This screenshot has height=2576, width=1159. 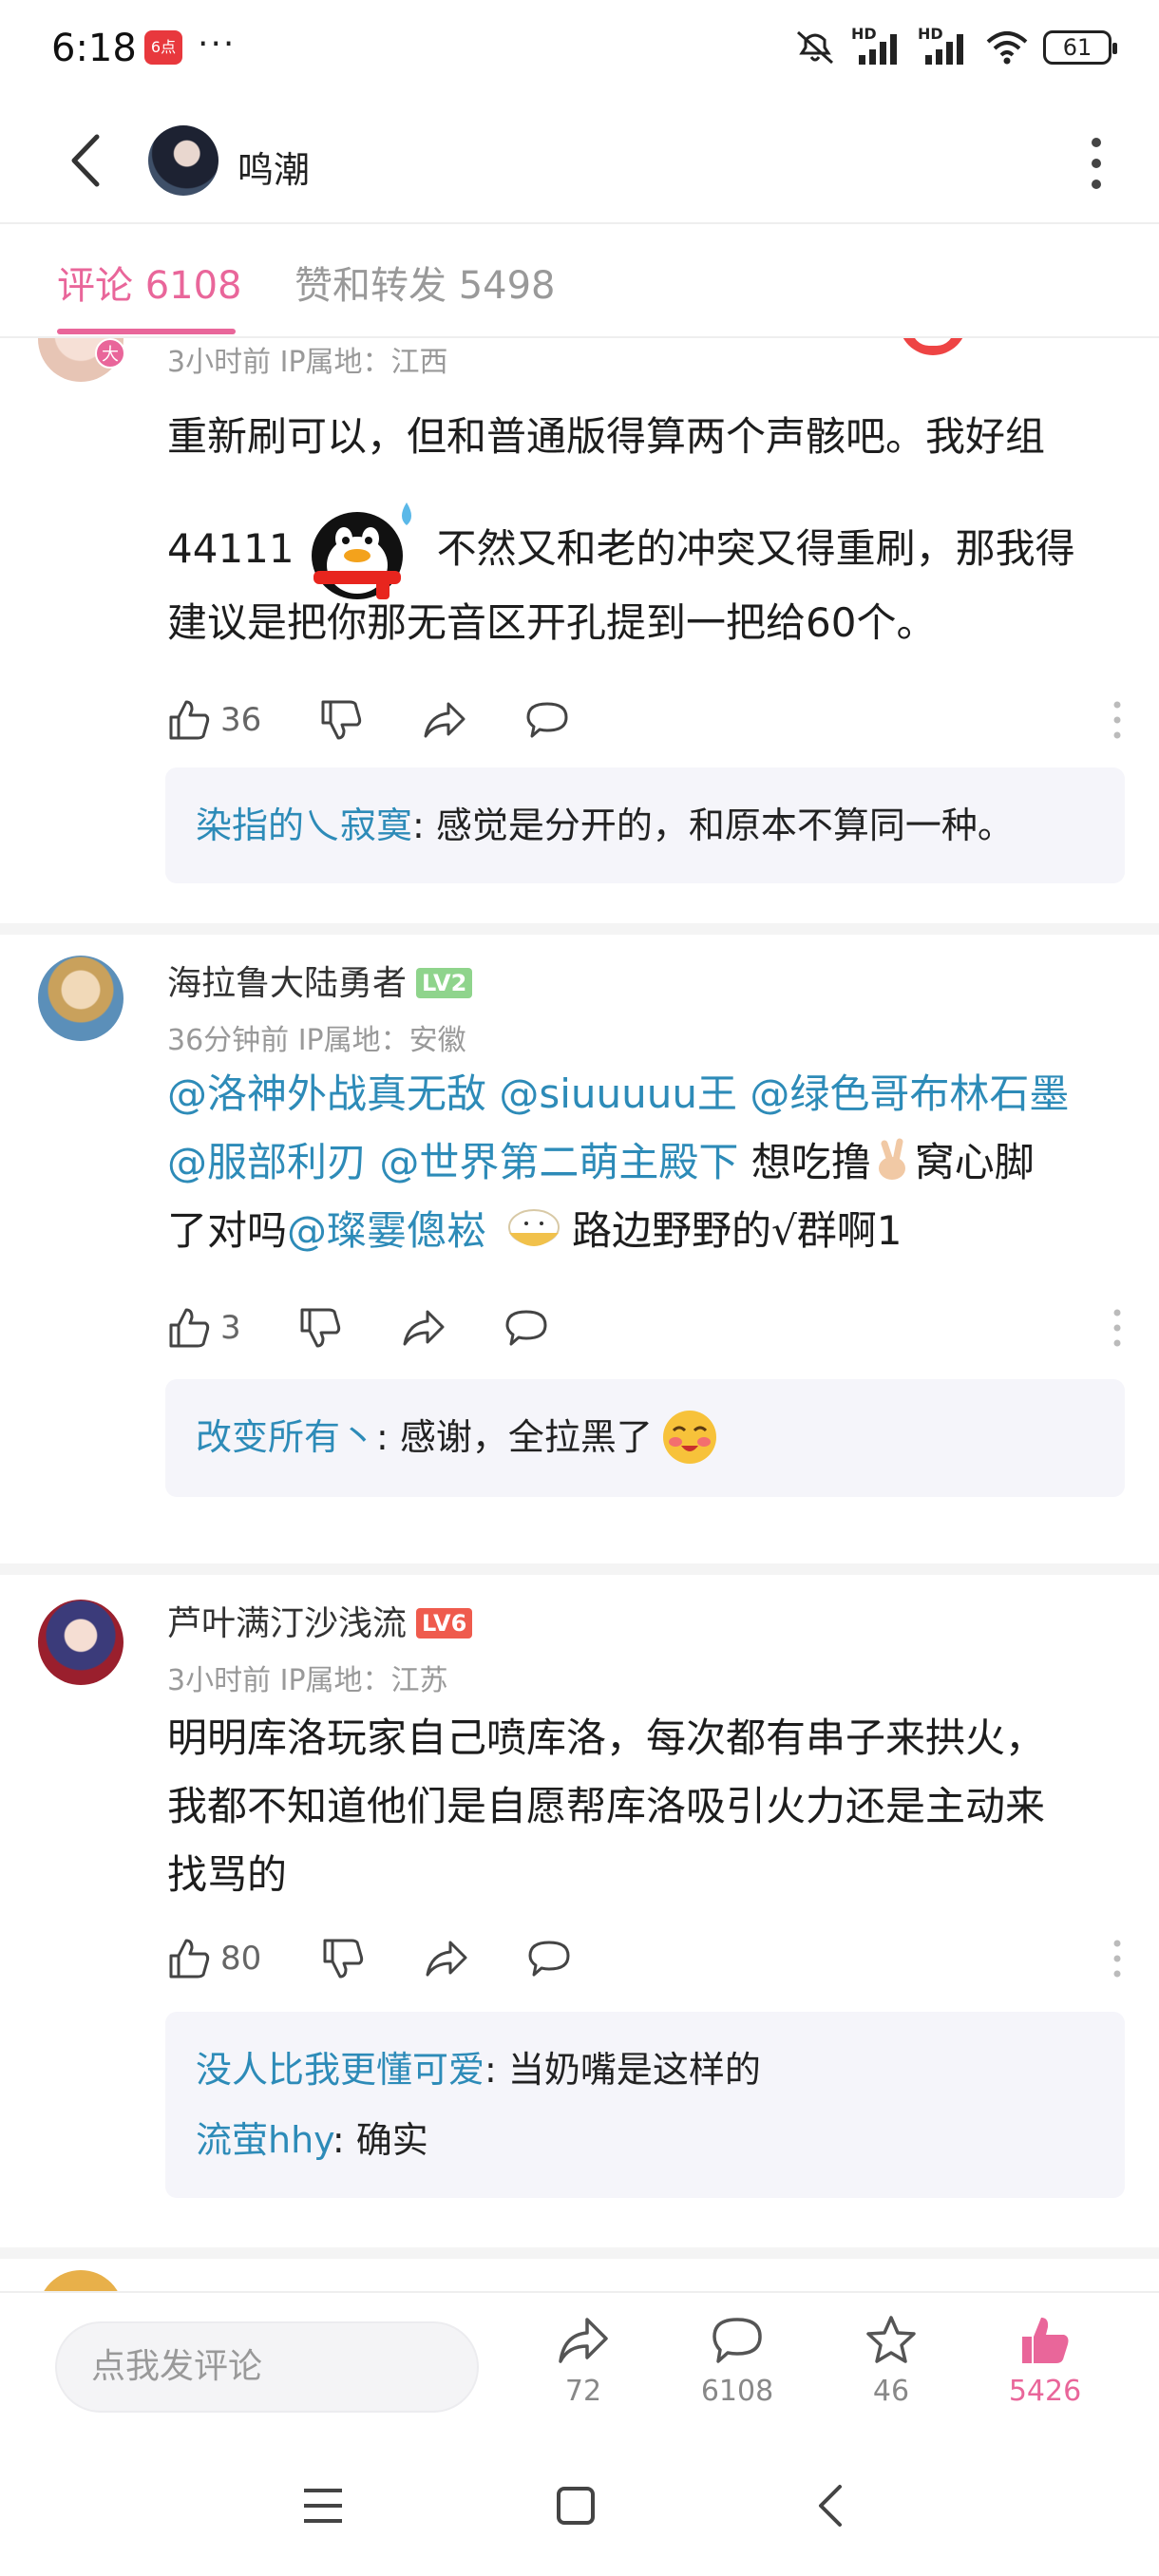 What do you see at coordinates (933, 346) in the screenshot?
I see `decoration-sticker-icon` at bounding box center [933, 346].